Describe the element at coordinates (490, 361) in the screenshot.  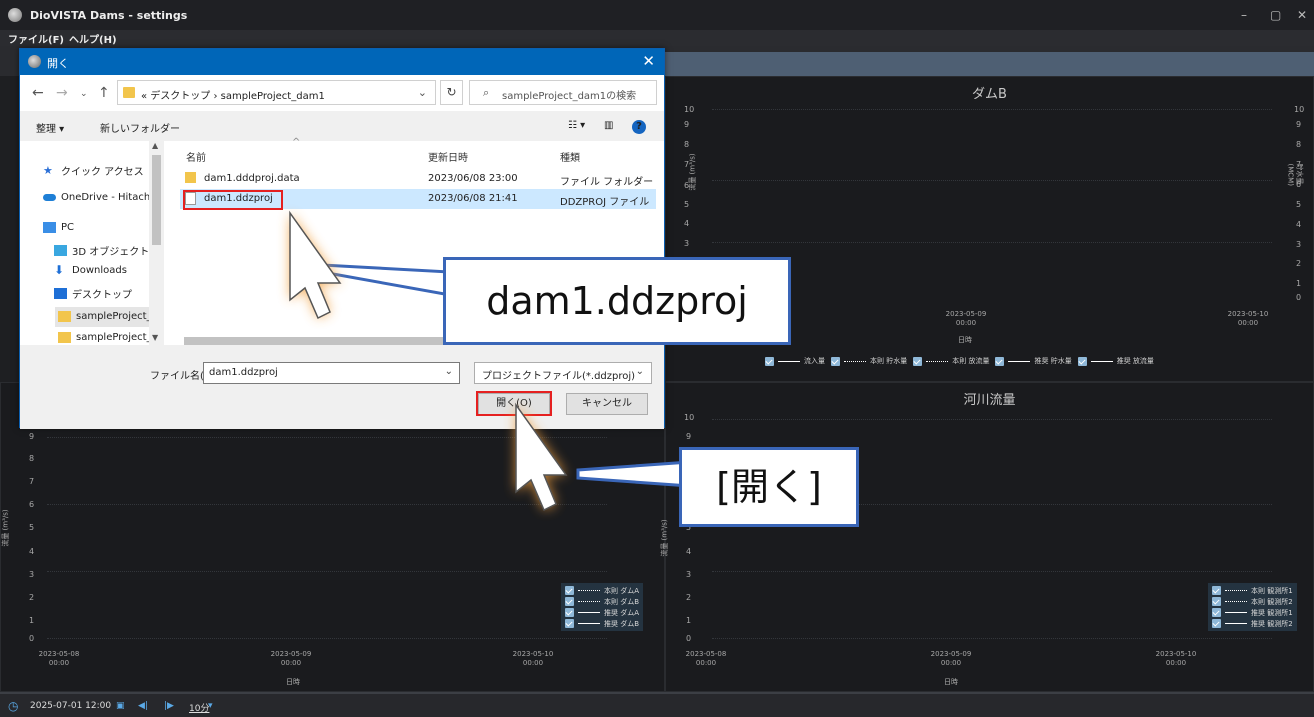
I see `annotation-overlay` at that location.